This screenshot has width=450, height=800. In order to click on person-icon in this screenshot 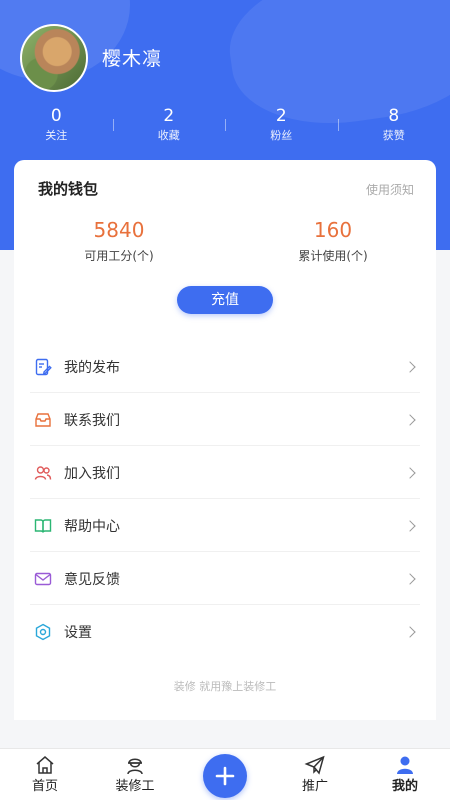, I will do `click(405, 765)`.